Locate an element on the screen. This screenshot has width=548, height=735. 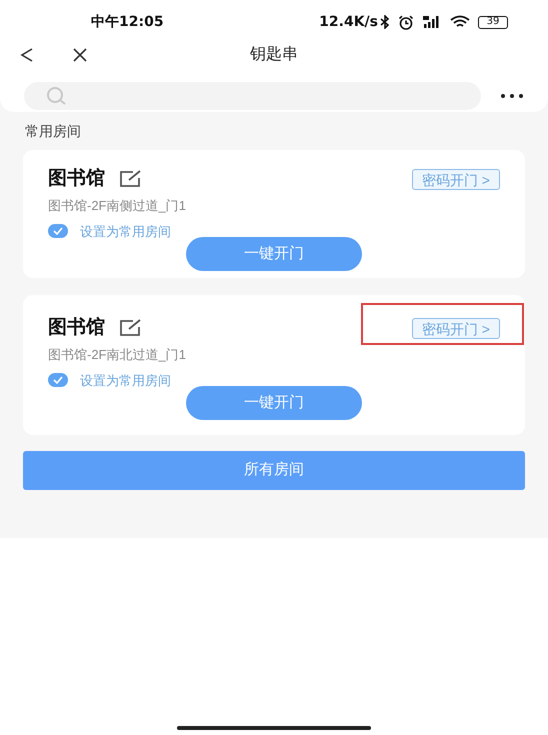
back-icon is located at coordinates (27, 55).